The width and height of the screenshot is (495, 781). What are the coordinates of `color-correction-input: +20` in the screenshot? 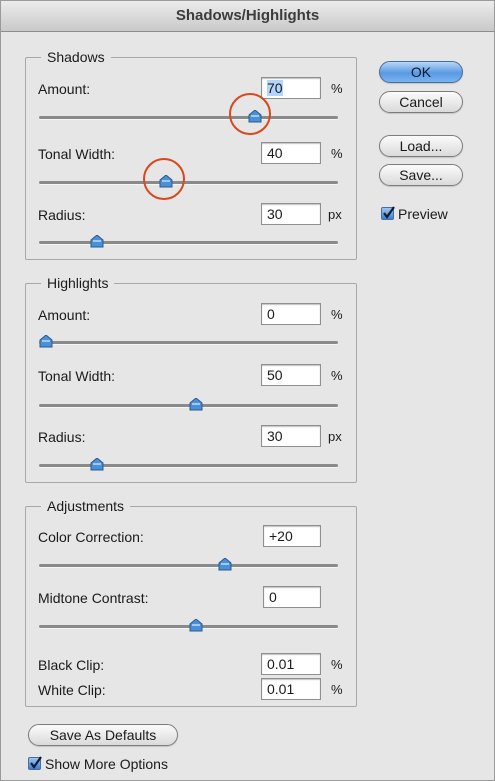 It's located at (292, 536).